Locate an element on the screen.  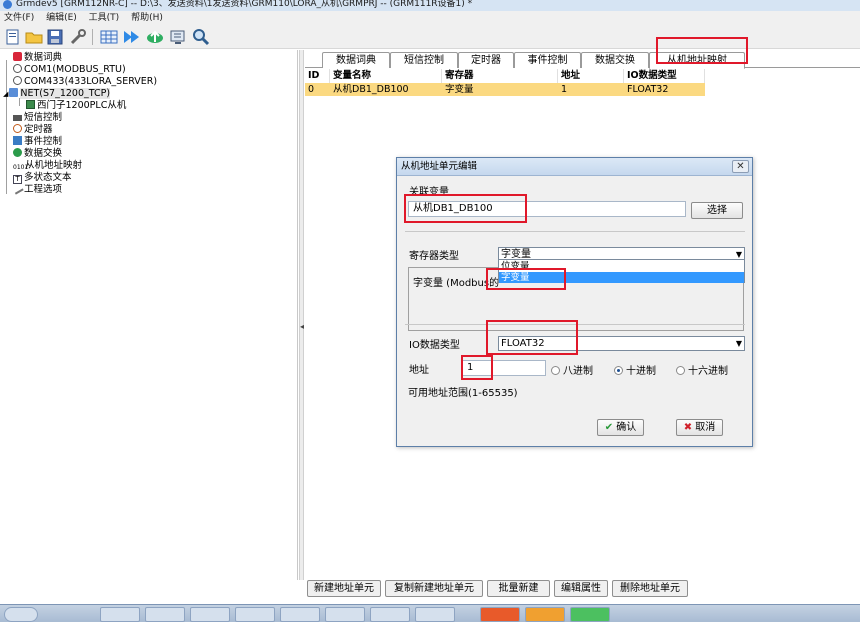
collapse-arrow-icon: ◂ is located at coordinates (302, 327).